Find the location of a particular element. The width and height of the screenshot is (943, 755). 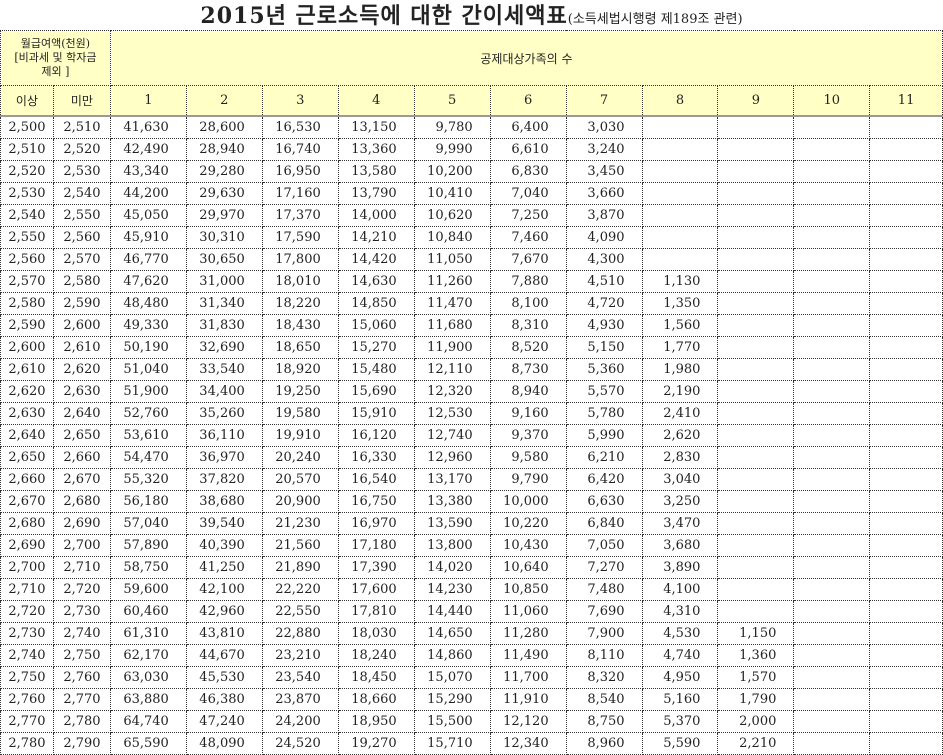

cell-tax: 12,530 is located at coordinates (452, 413).